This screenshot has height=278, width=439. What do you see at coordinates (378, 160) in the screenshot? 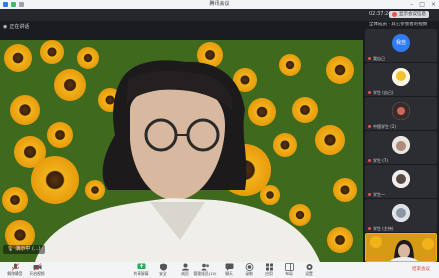
I see `participant-label: 学生 (7)` at bounding box center [378, 160].